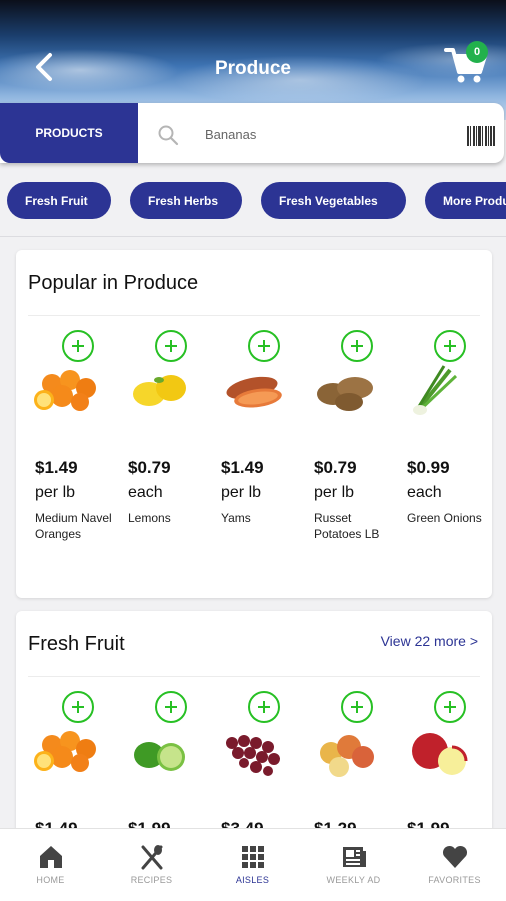 This screenshot has height=901, width=506. Describe the element at coordinates (149, 518) in the screenshot. I see `product-name: Lemons` at that location.